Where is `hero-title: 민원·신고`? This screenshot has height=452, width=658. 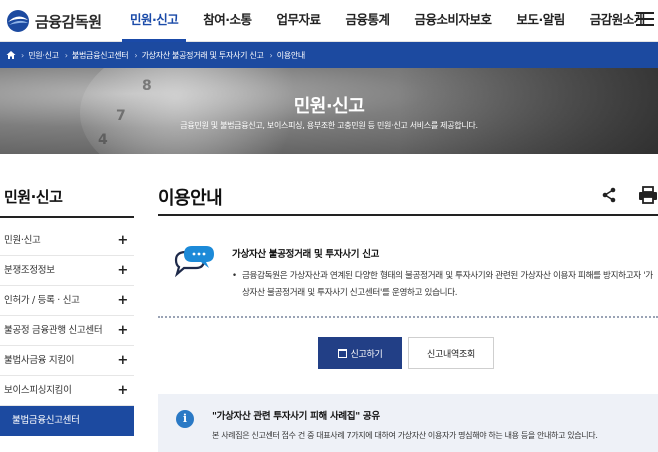
hero-title: 민원·신고 is located at coordinates (329, 106).